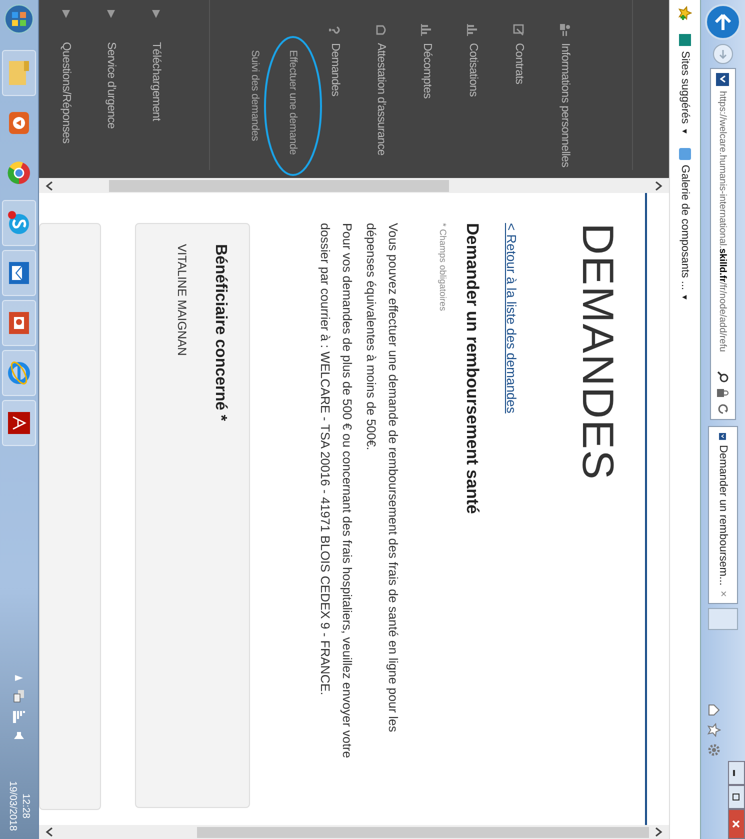 The height and width of the screenshot is (839, 745). What do you see at coordinates (723, 79) in the screenshot?
I see `site-favicon-icon` at bounding box center [723, 79].